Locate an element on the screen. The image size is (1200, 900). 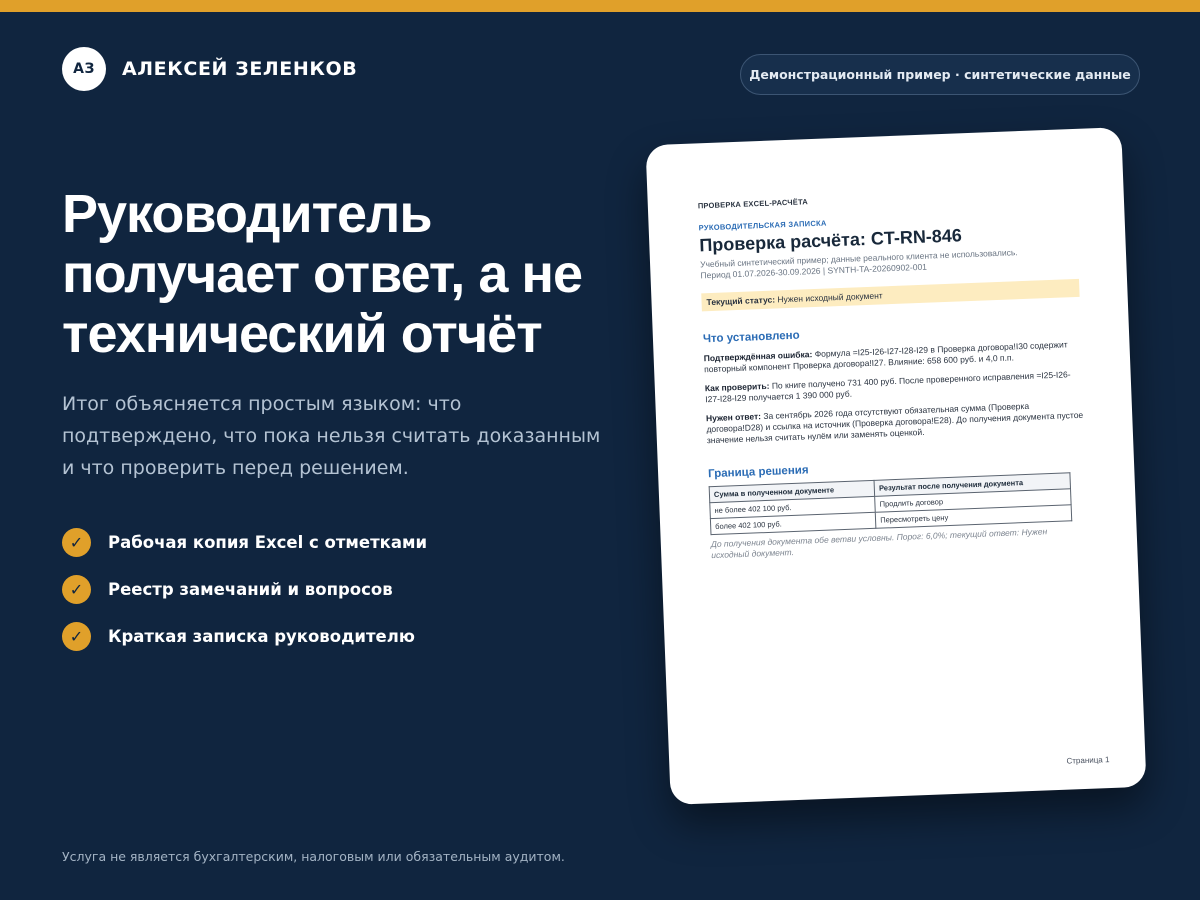
doc-status: Текущий статус: Нужен исходный документ is located at coordinates (890, 295).